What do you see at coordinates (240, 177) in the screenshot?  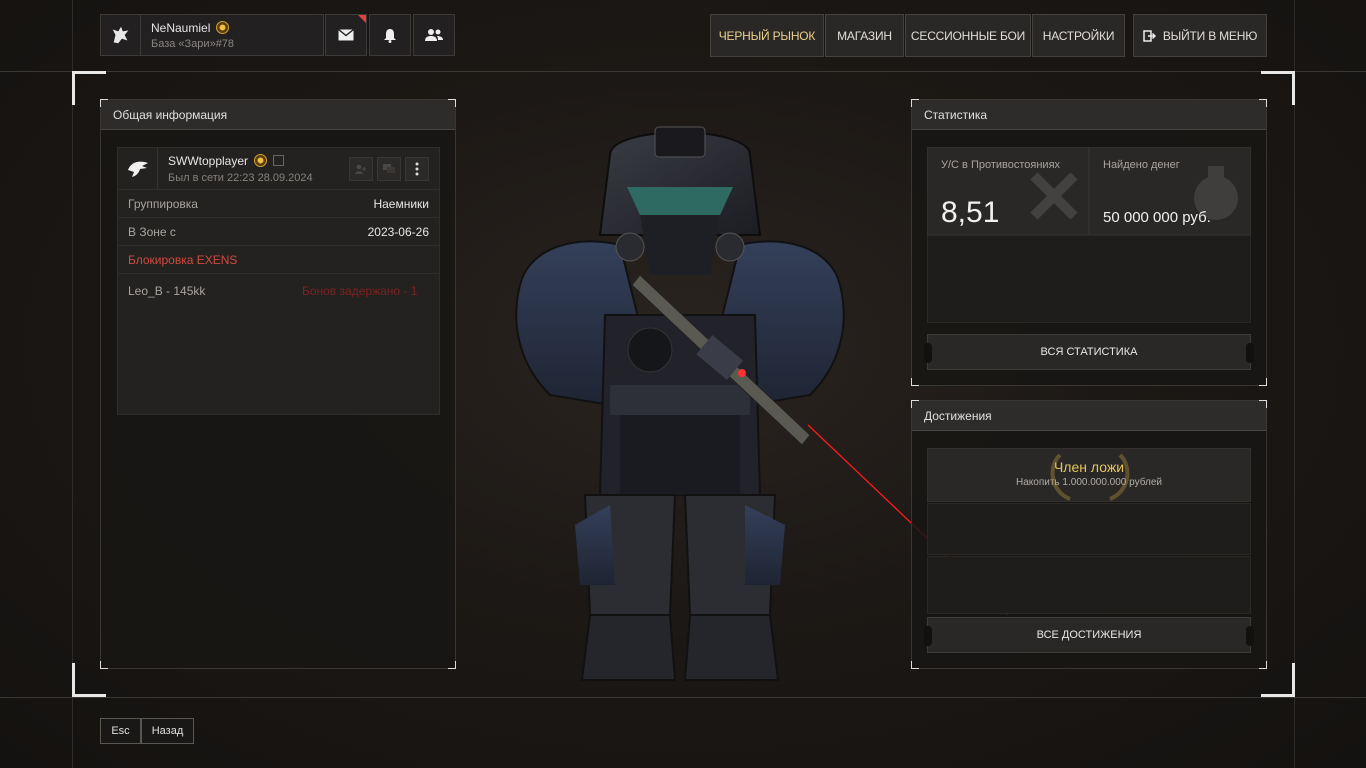 I see `last-seen: Был в сети 22:23 28.09.2024` at bounding box center [240, 177].